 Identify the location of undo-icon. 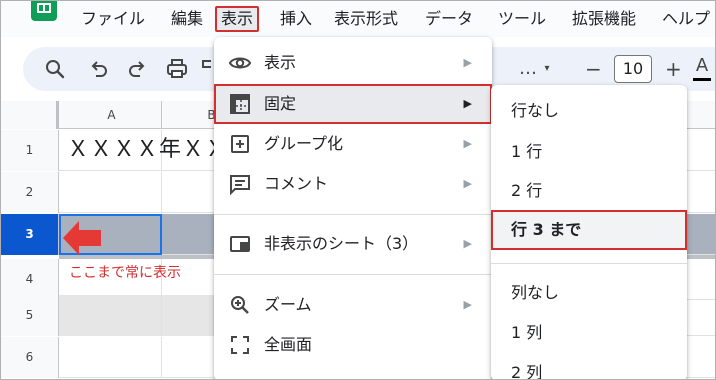
(99, 69).